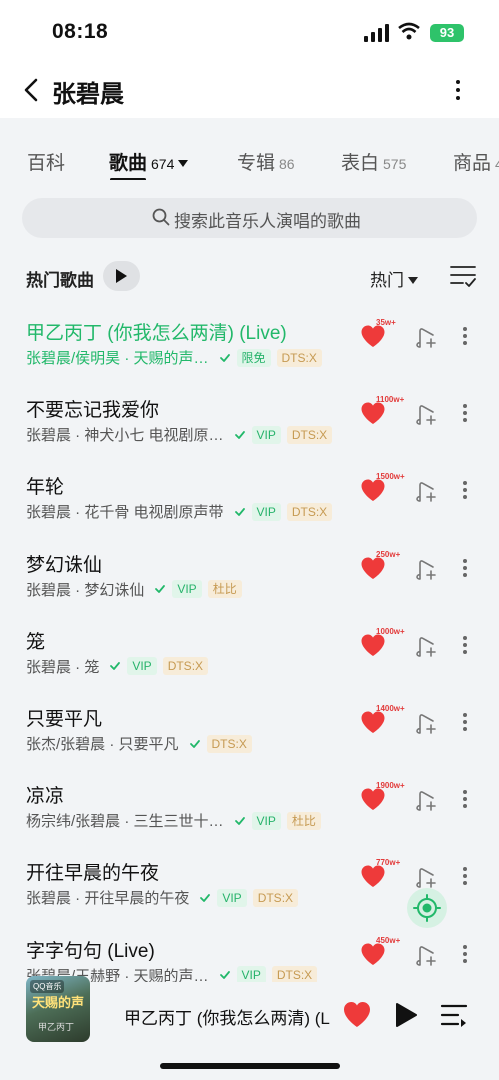 This screenshot has width=499, height=1080. I want to click on tab-goods: 商品 4, so click(476, 161).